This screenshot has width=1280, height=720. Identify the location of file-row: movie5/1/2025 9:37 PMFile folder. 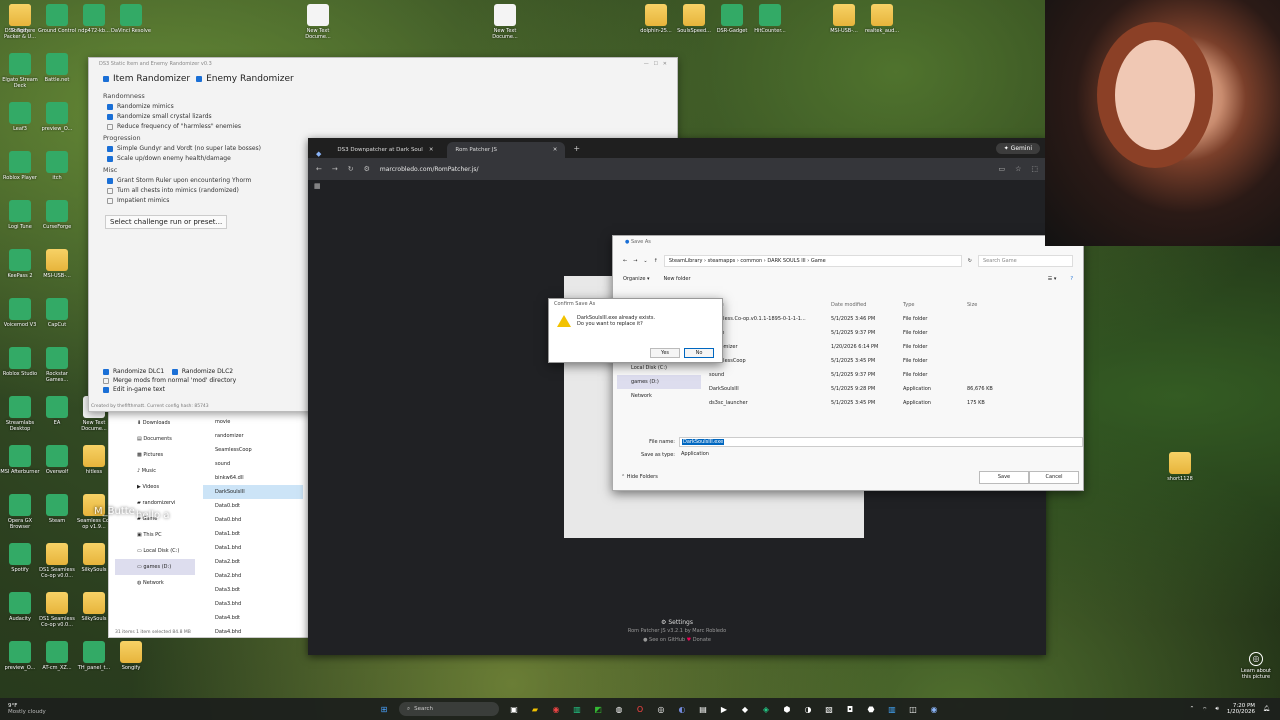
(888, 333).